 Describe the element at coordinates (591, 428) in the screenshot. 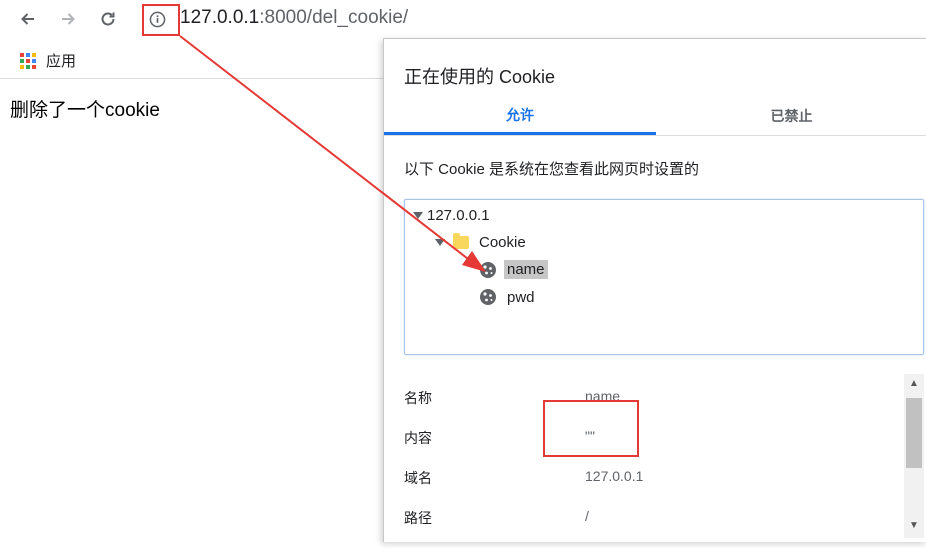

I see `annotation-box-content` at that location.